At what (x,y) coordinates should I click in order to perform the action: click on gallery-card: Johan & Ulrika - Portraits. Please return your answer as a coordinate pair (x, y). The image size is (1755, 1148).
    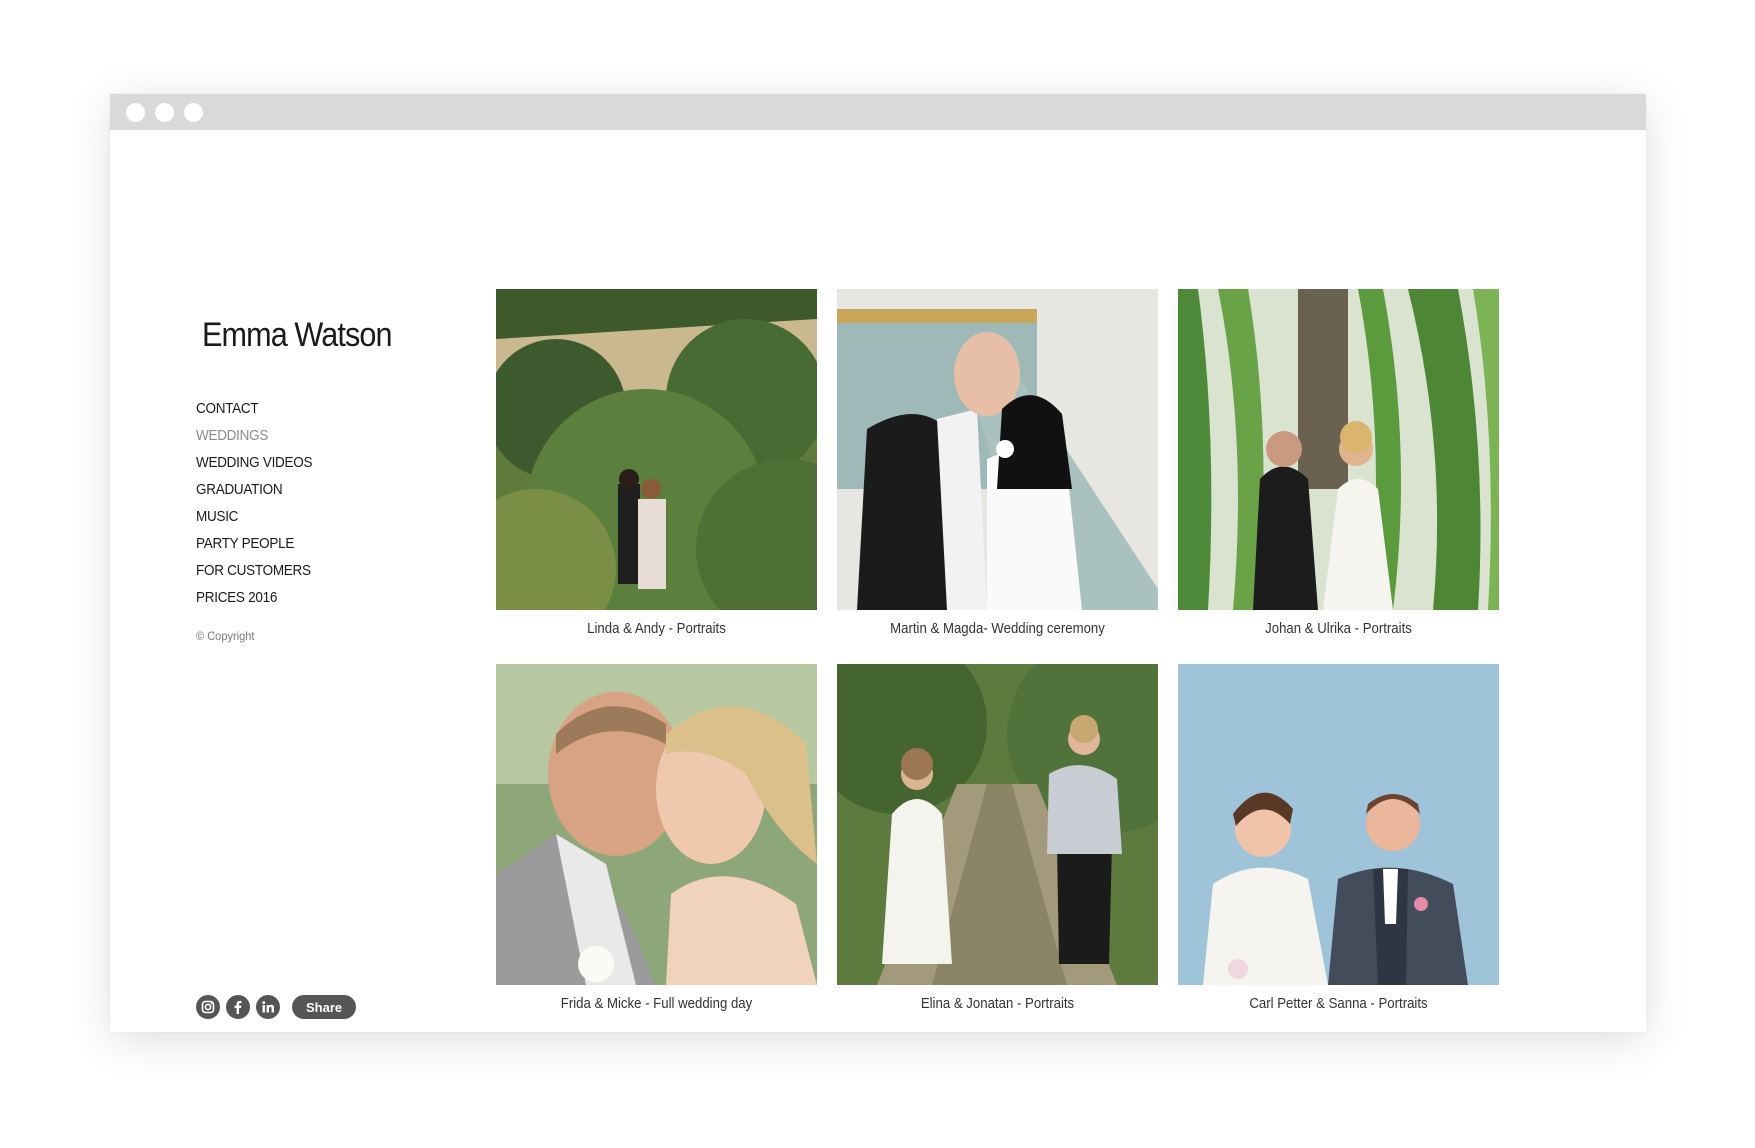
    Looking at the image, I should click on (1338, 468).